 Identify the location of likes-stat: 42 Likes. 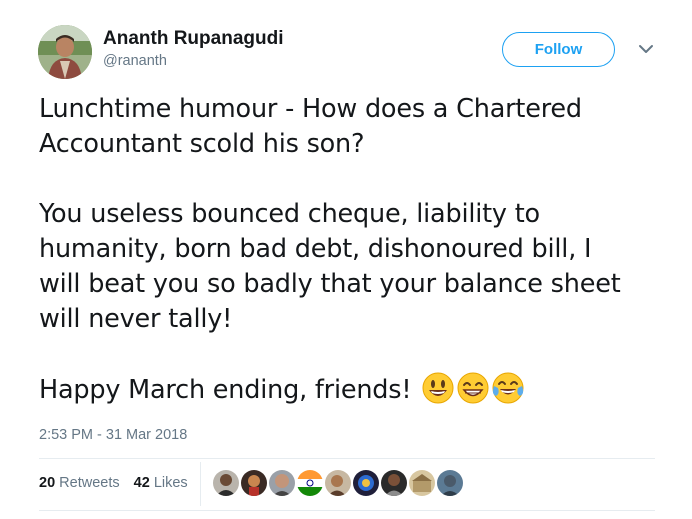
(161, 483).